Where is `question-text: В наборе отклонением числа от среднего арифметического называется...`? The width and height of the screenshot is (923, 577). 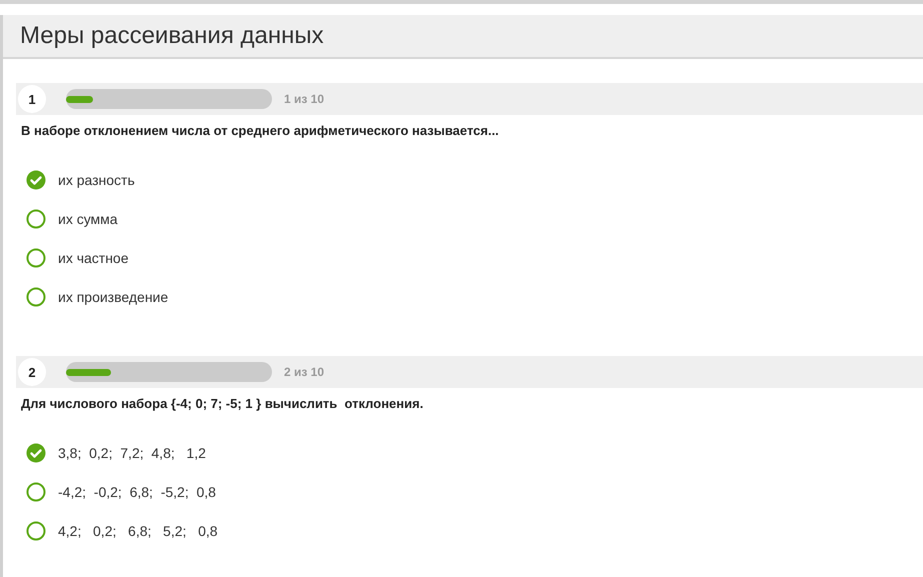
question-text: В наборе отклонением числа от среднего арифметического называется... is located at coordinates (260, 130).